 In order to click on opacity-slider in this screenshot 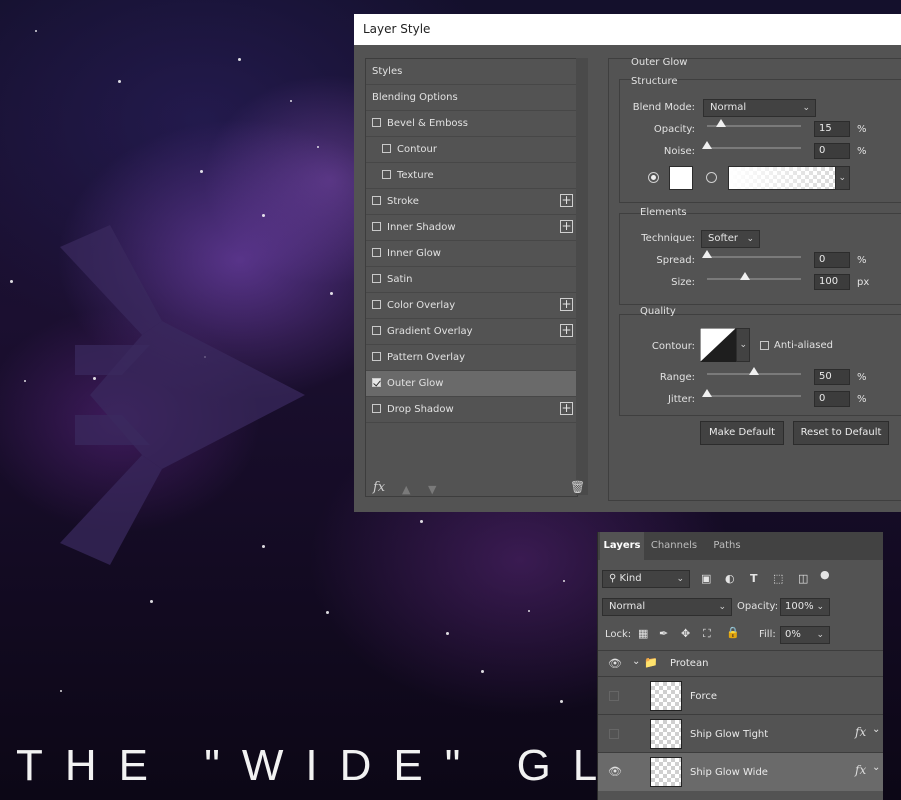, I will do `click(754, 123)`.